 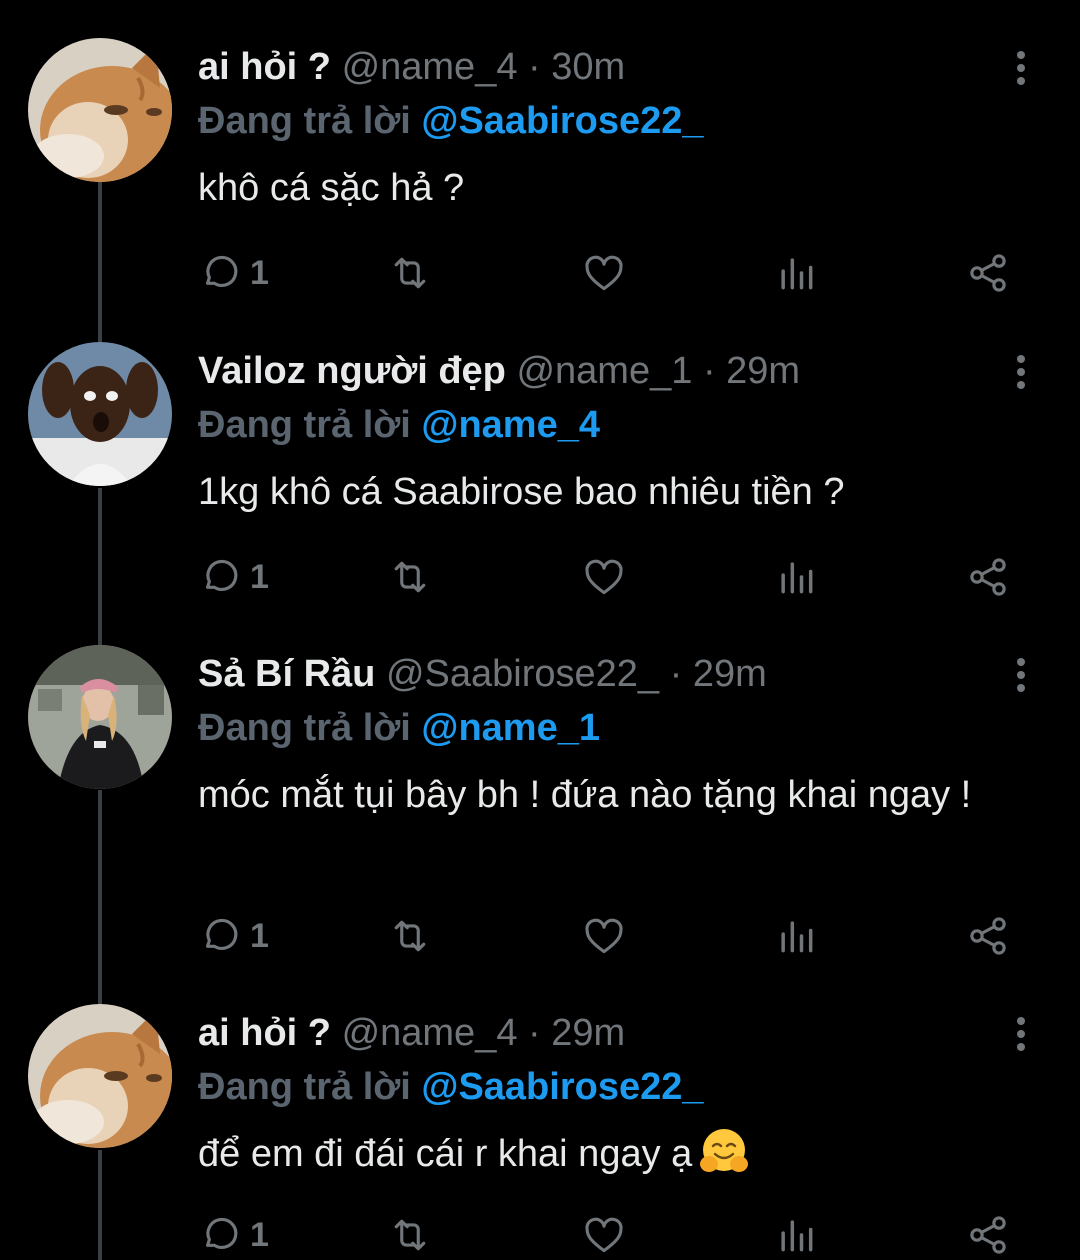 I want to click on reply-mention-link: @name_1, so click(x=510, y=728).